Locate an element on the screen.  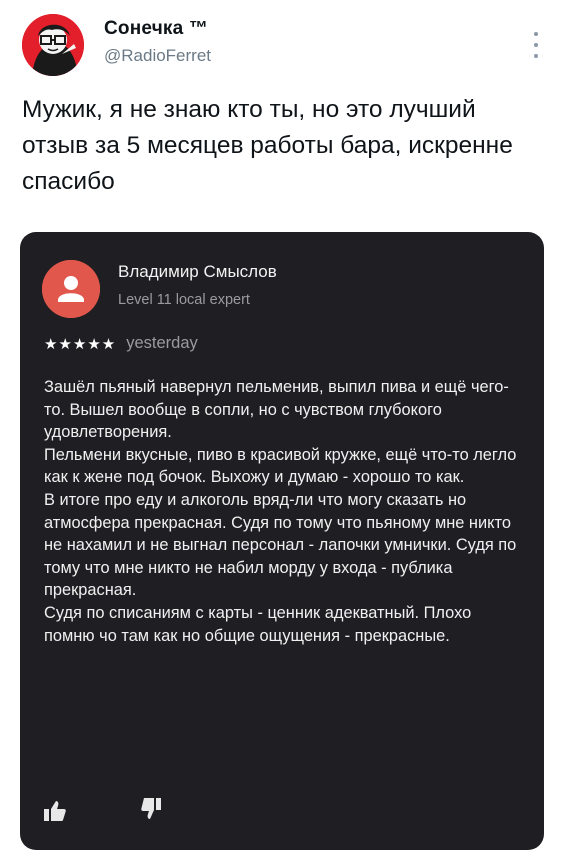
more-options-icon is located at coordinates (536, 45).